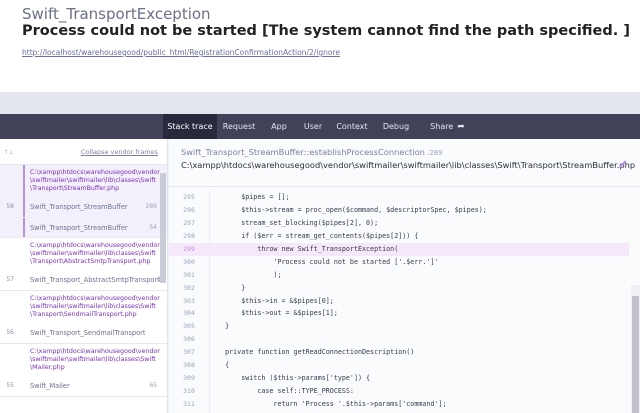 Image resolution: width=640 pixels, height=413 pixels. What do you see at coordinates (189, 378) in the screenshot?
I see `code-line-number: 309` at bounding box center [189, 378].